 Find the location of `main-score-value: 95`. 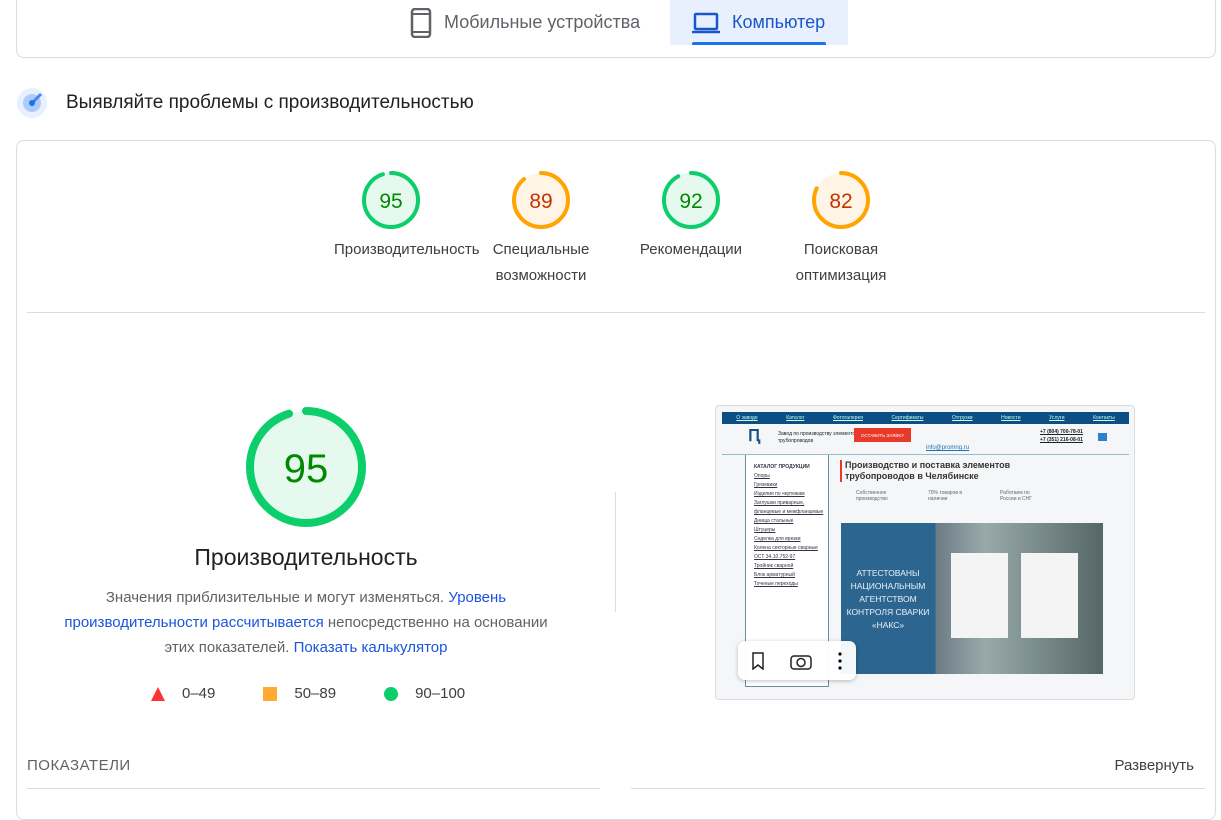

main-score-value: 95 is located at coordinates (306, 469).